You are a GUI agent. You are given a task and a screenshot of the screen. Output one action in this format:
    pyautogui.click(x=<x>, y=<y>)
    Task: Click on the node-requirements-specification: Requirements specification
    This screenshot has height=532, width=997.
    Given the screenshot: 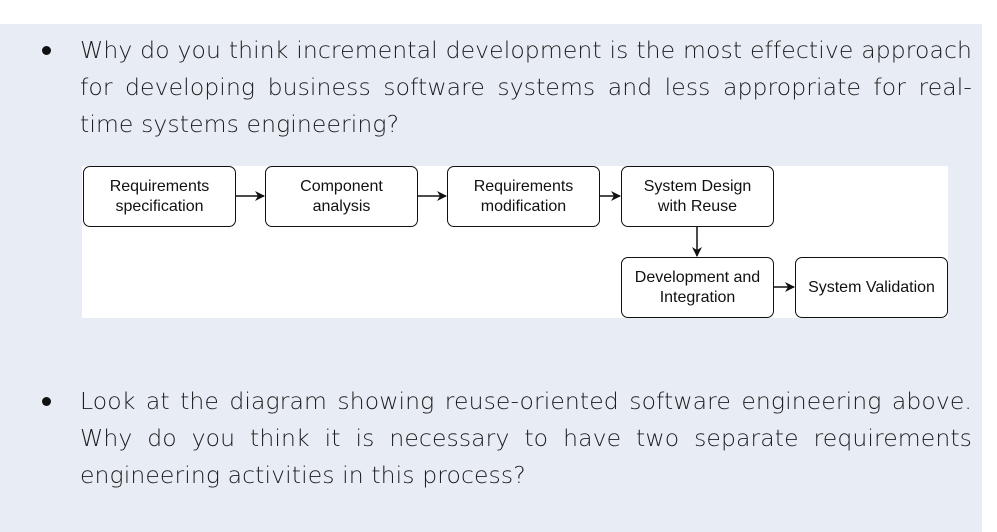 What is the action you would take?
    pyautogui.click(x=159, y=196)
    